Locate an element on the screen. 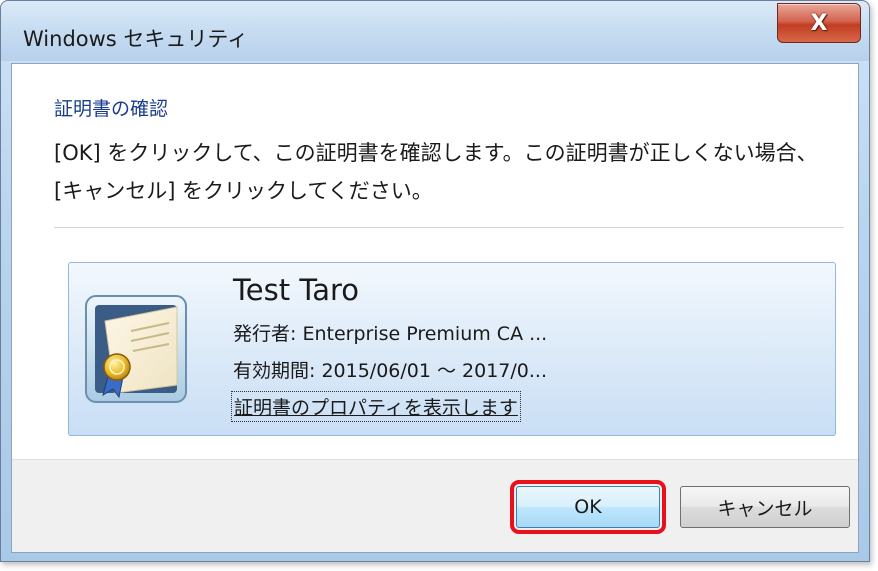  ok-button: OK is located at coordinates (588, 507).